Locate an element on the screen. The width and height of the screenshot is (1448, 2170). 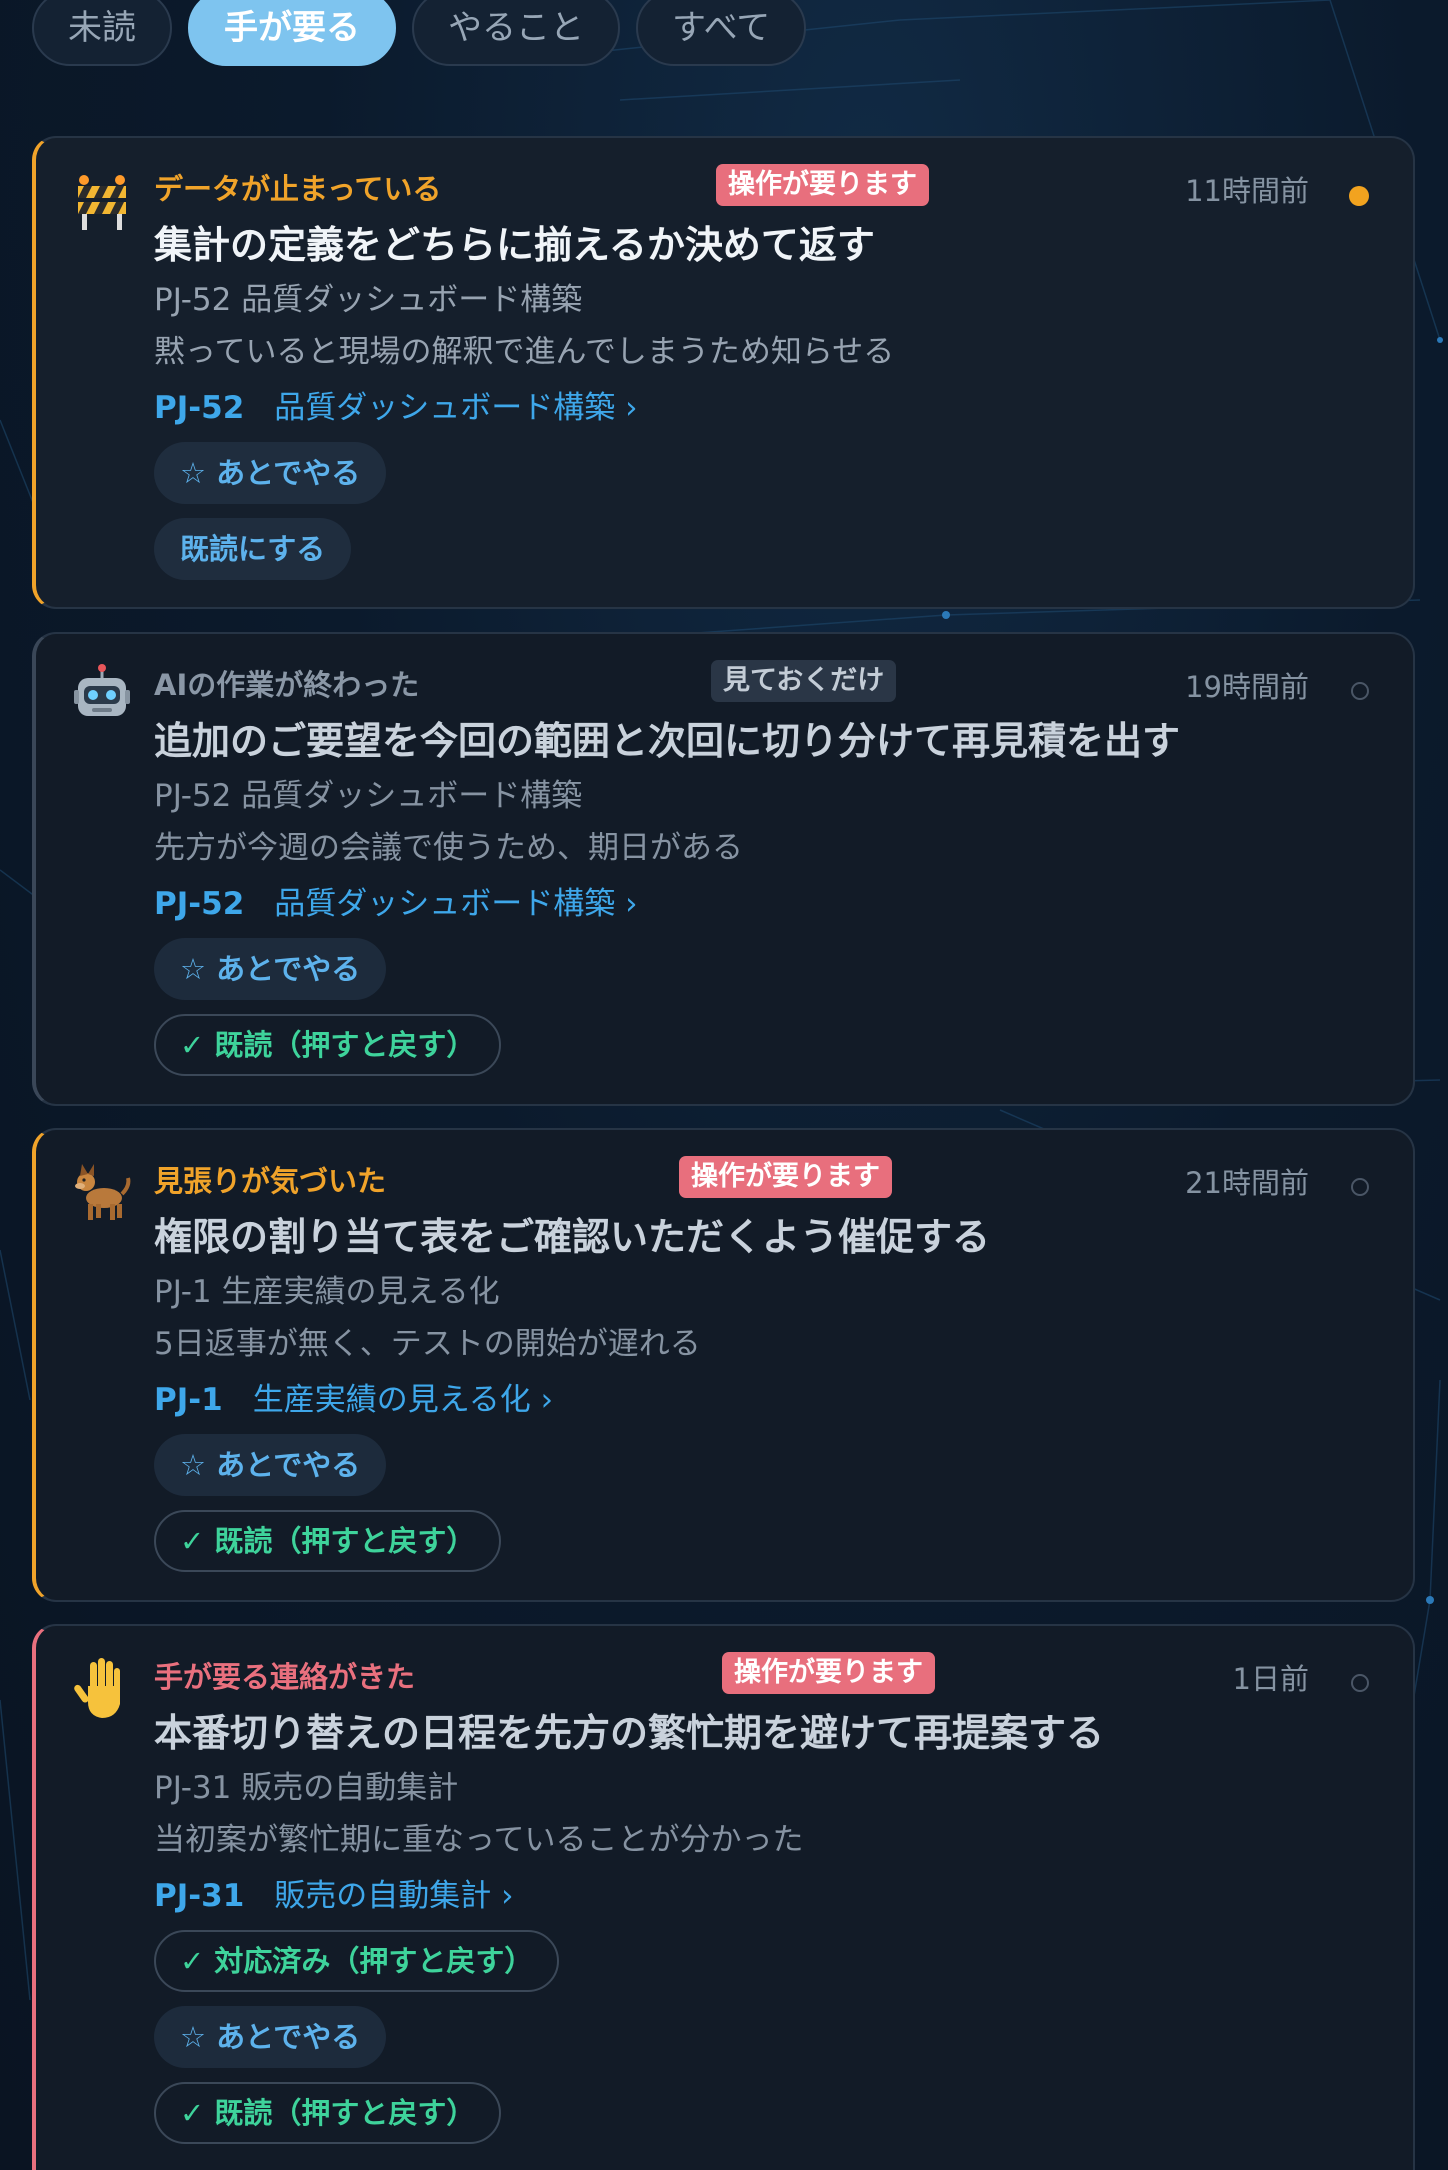
dog-icon is located at coordinates (103, 1192).